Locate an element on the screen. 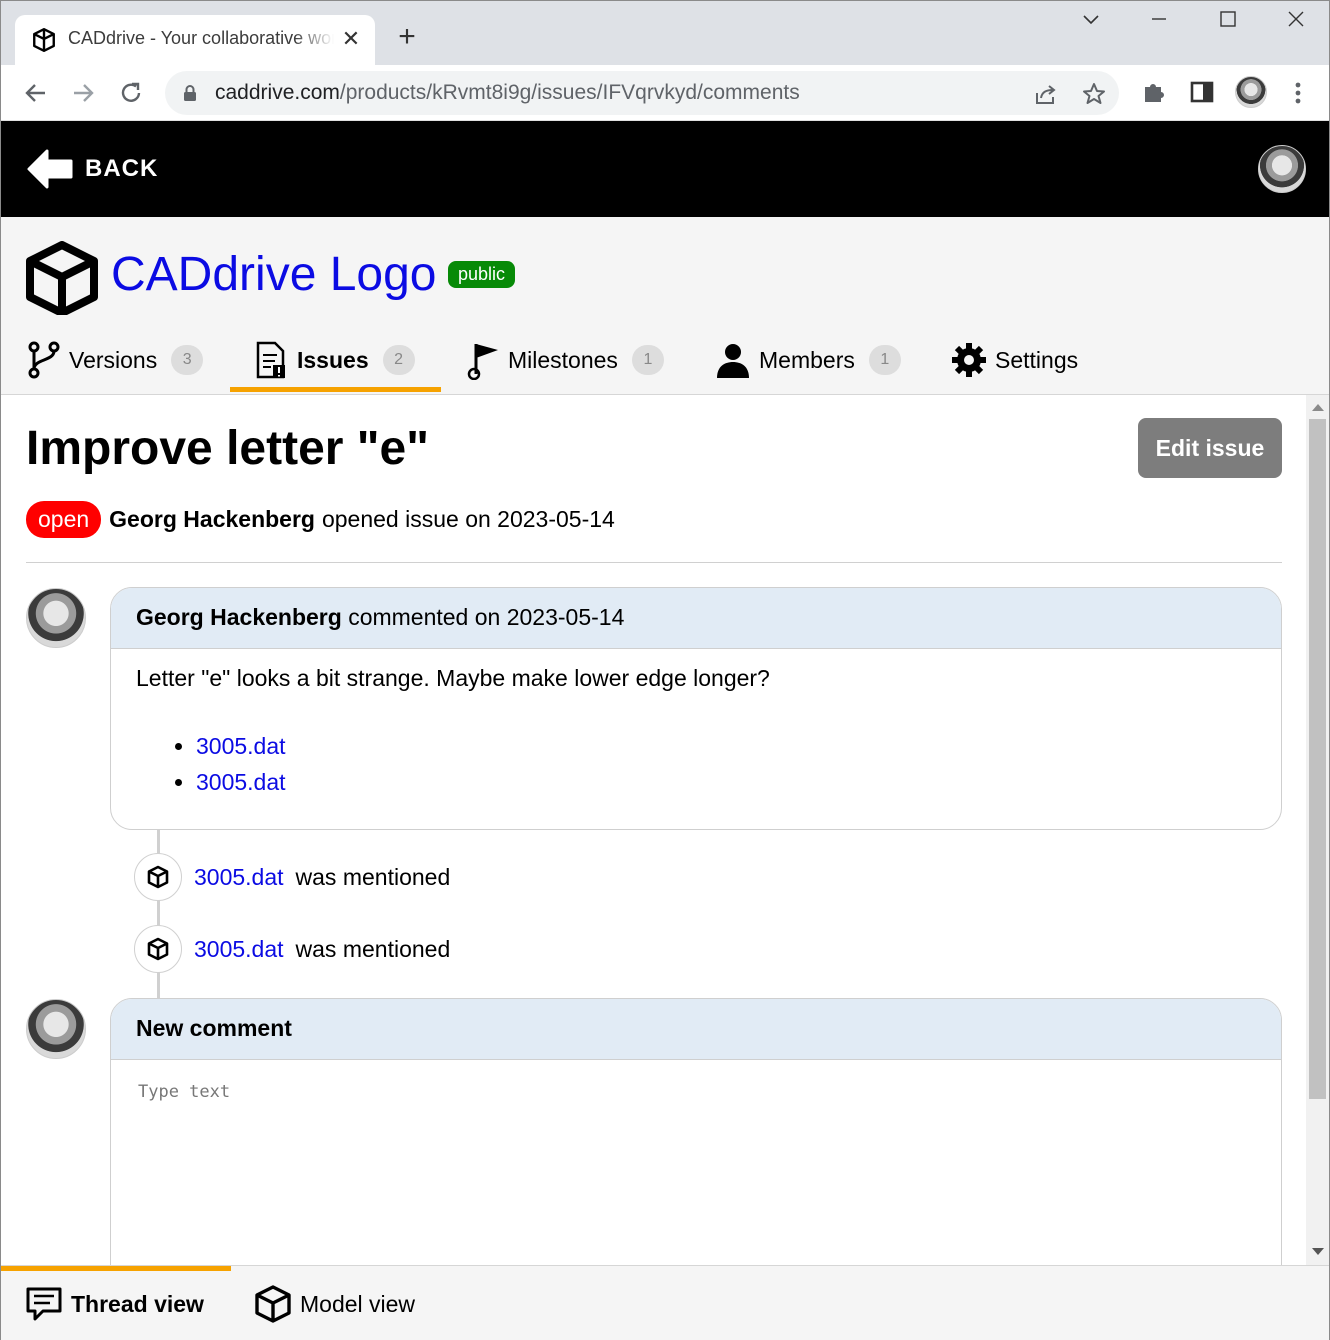  new-comment-header: New comment is located at coordinates (696, 1029).